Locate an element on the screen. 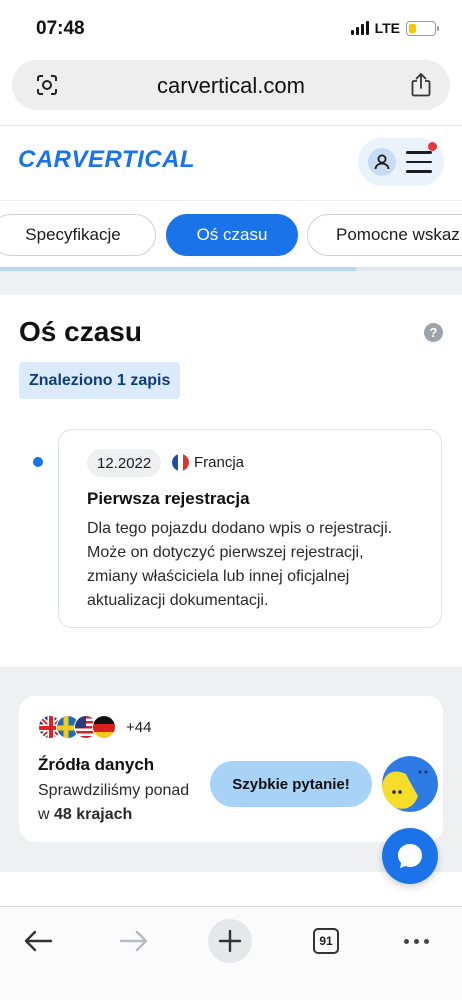 This screenshot has height=1000, width=462. event-country: Francja is located at coordinates (208, 462).